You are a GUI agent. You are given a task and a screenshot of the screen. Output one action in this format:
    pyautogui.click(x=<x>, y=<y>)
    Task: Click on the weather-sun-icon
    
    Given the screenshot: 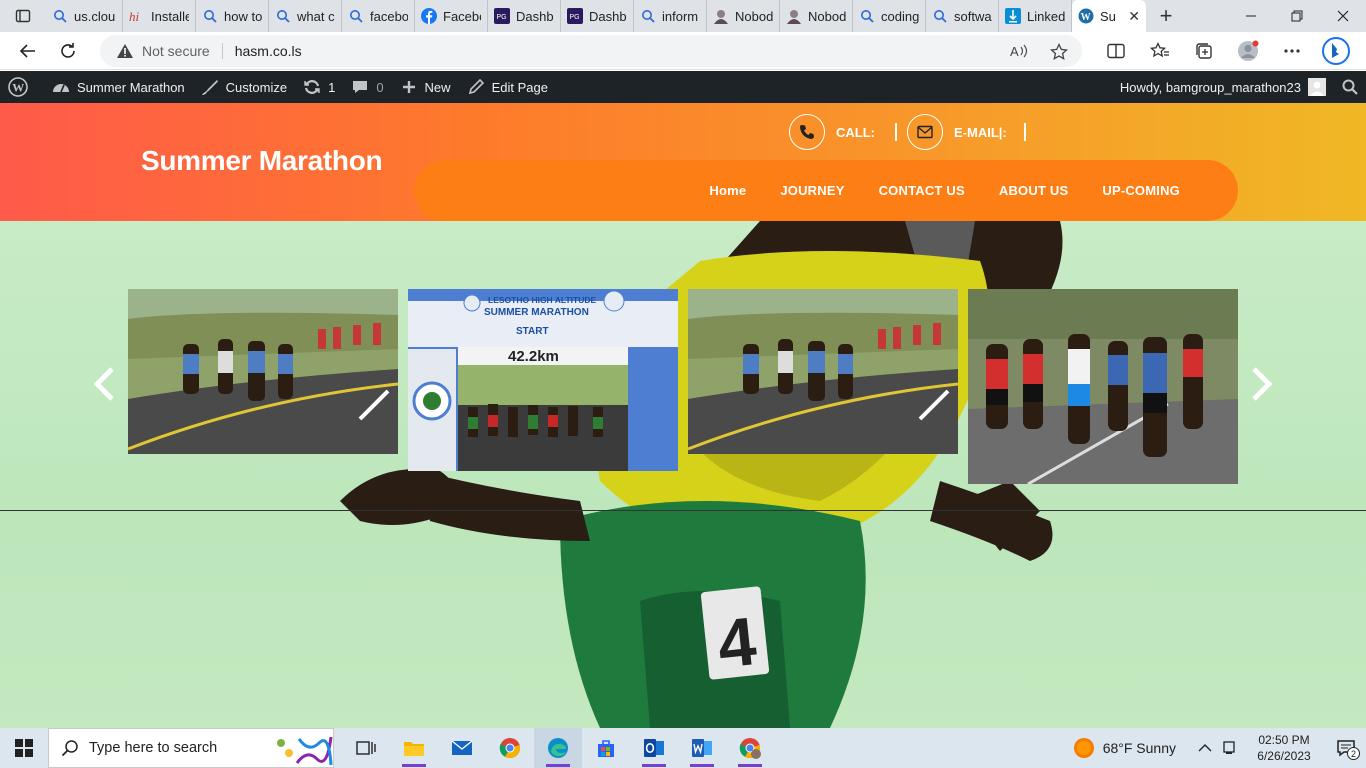 What is the action you would take?
    pyautogui.click(x=1084, y=748)
    